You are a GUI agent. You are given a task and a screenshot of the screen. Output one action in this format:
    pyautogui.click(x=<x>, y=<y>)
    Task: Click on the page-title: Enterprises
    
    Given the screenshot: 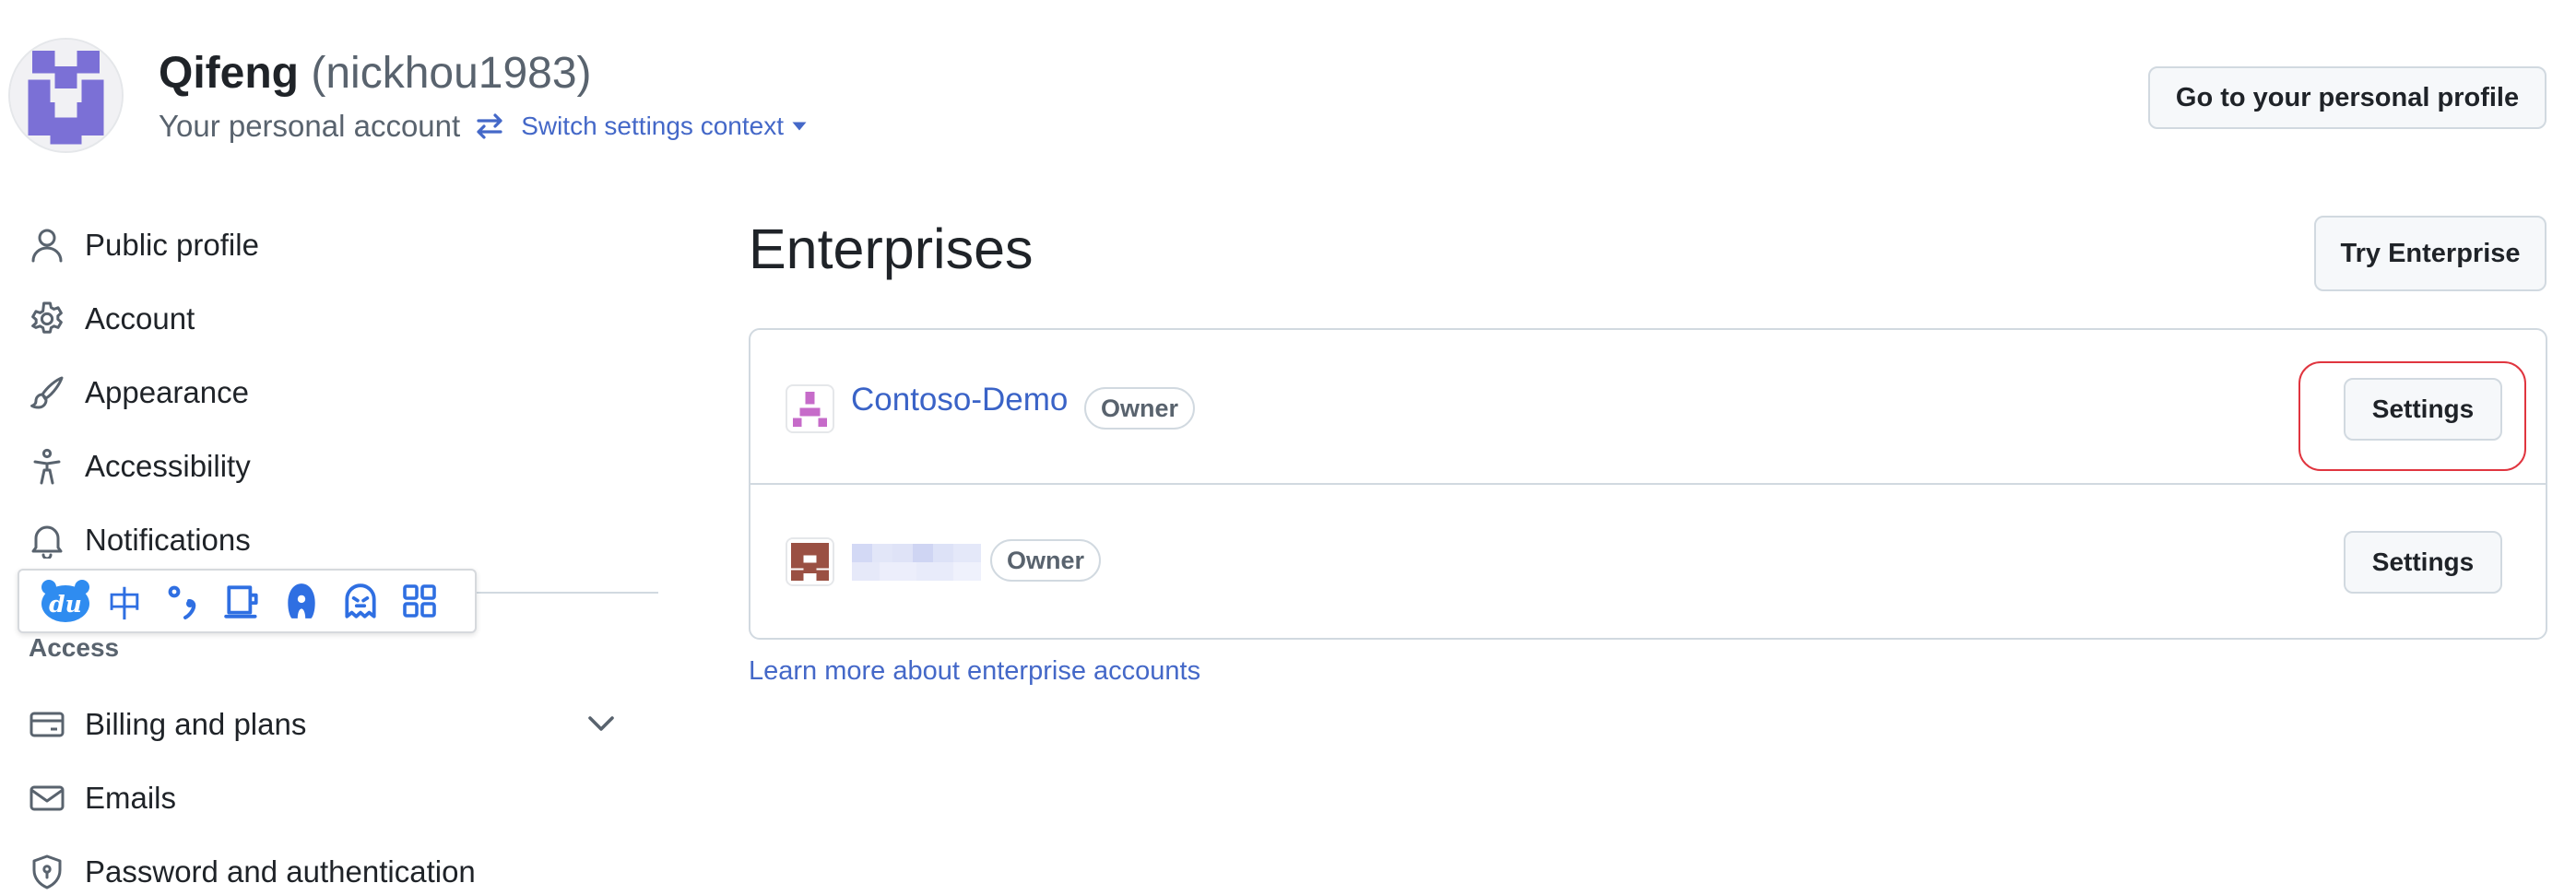 What is the action you would take?
    pyautogui.click(x=891, y=249)
    